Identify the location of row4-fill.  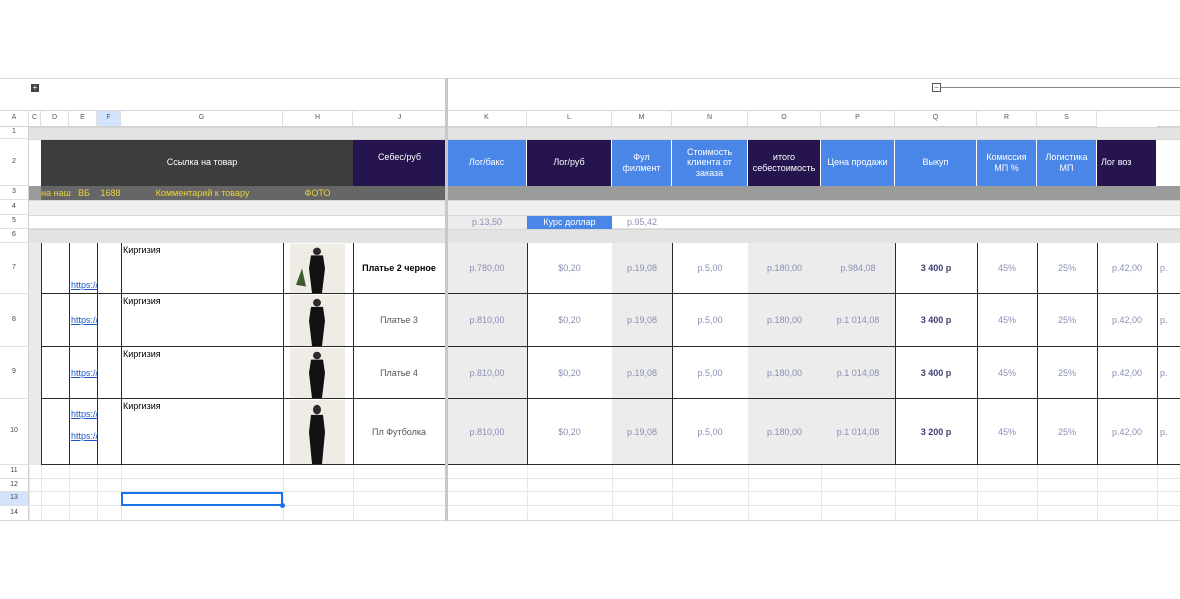
(590, 207).